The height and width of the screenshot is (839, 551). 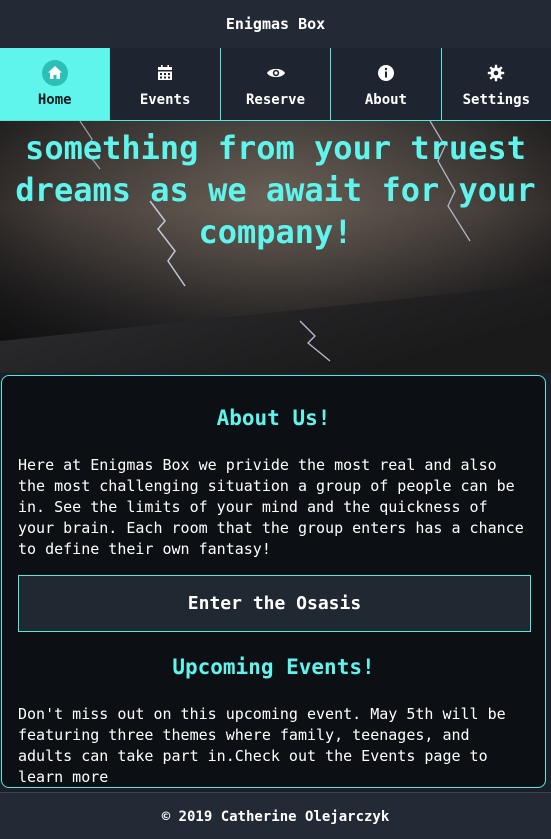 What do you see at coordinates (276, 73) in the screenshot?
I see `eye-icon` at bounding box center [276, 73].